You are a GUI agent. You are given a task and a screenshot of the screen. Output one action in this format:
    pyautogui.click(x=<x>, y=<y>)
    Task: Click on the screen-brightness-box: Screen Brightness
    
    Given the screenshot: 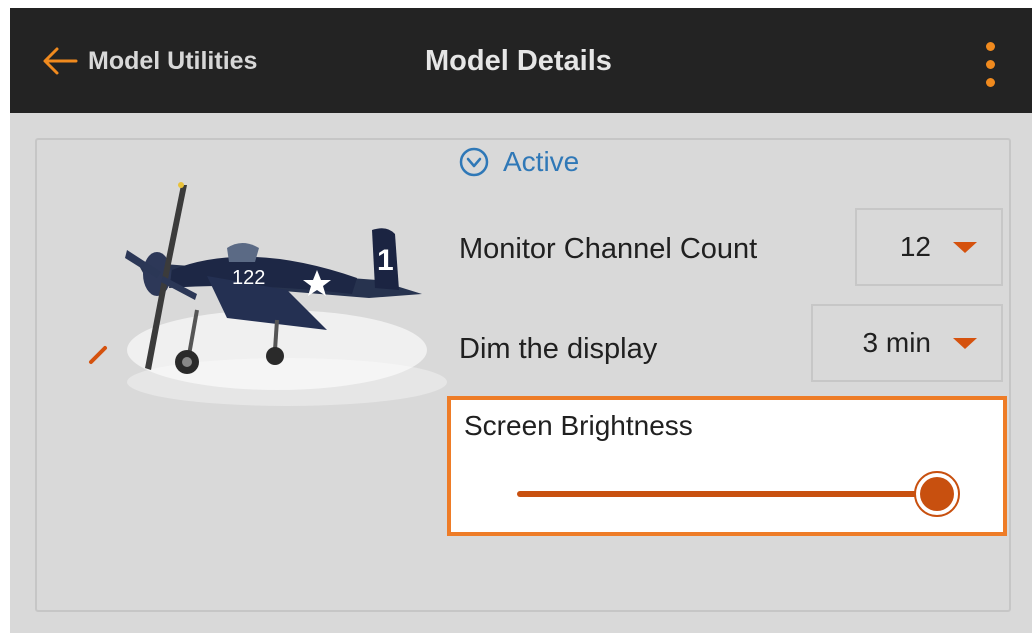 What is the action you would take?
    pyautogui.click(x=727, y=466)
    